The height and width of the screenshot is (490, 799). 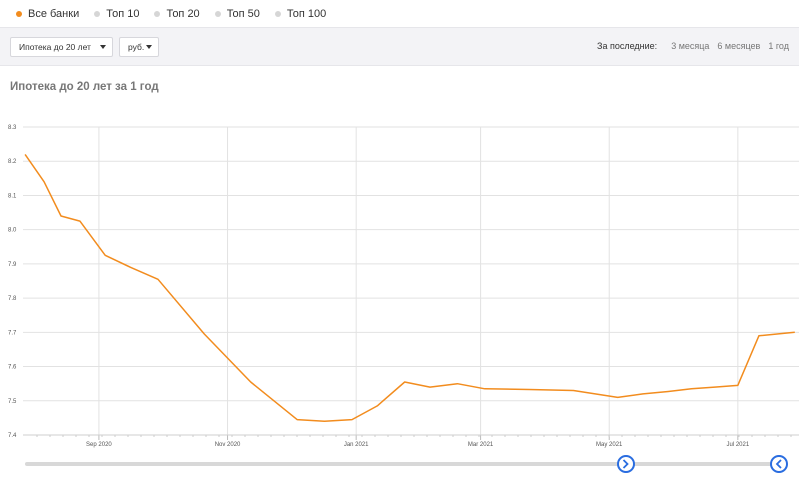 What do you see at coordinates (54, 13) in the screenshot?
I see `tab-label: Все банки` at bounding box center [54, 13].